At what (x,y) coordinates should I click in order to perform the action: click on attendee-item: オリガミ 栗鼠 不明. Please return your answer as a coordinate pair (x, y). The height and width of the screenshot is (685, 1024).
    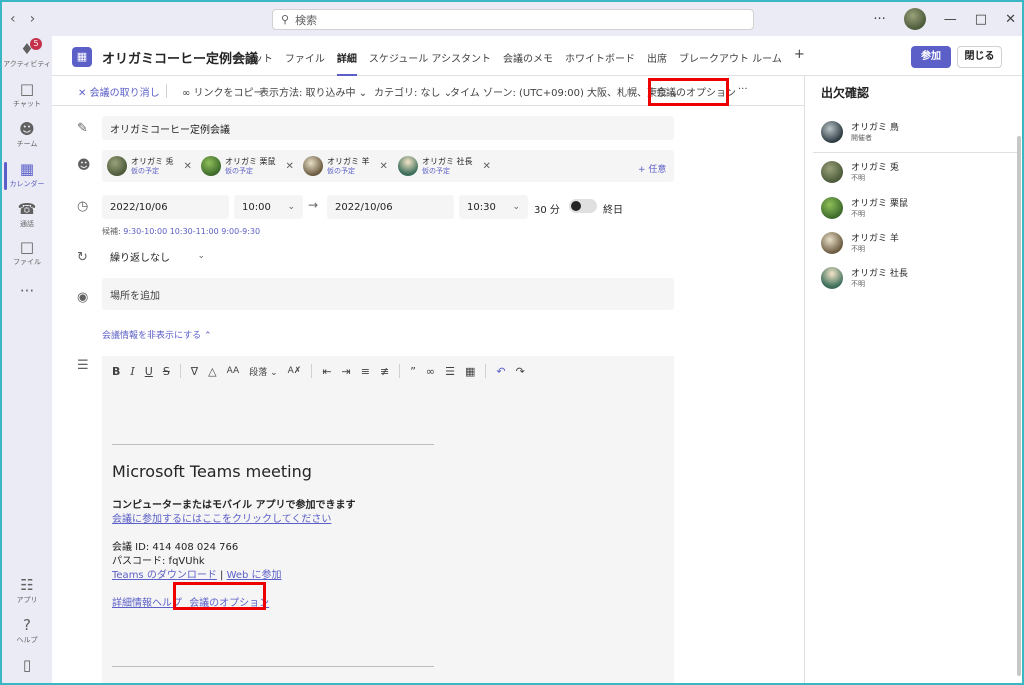
    Looking at the image, I should click on (864, 207).